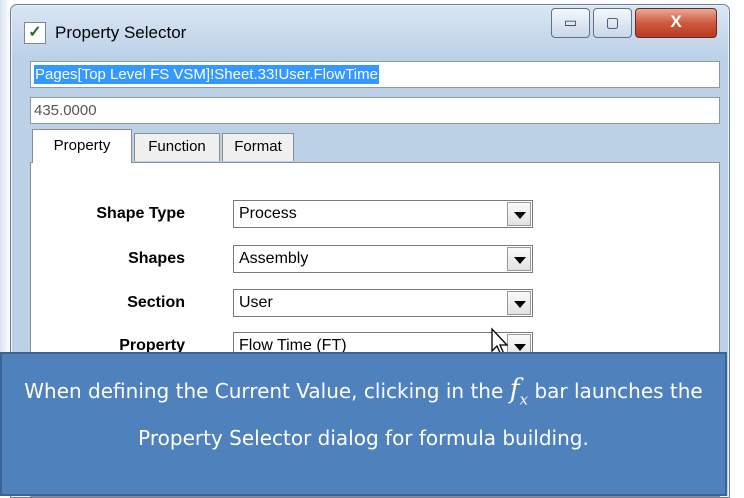 The width and height of the screenshot is (744, 498). What do you see at coordinates (570, 23) in the screenshot?
I see `minimize-button: ▭` at bounding box center [570, 23].